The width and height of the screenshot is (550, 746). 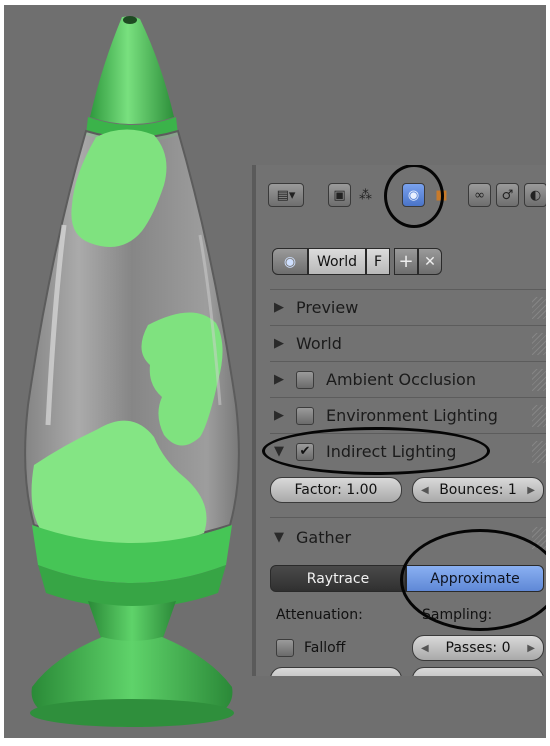 What do you see at coordinates (401, 379) in the screenshot?
I see `panel-ambient-occlusion-label: Ambient Occlusion` at bounding box center [401, 379].